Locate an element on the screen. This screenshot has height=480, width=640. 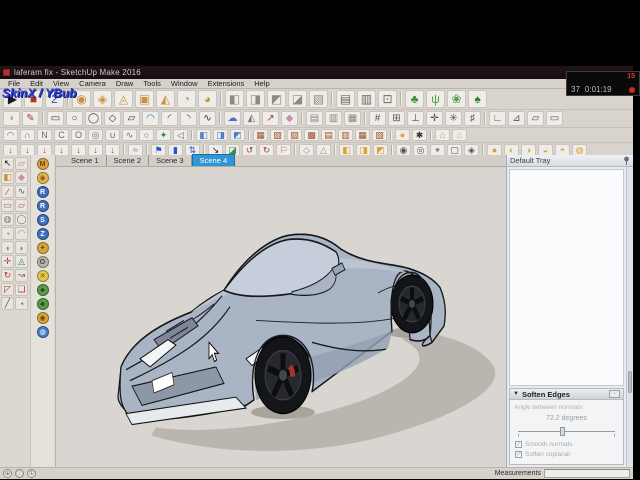
title-bar: laferam fix - SketchUp Make 2016 is located at coordinates (316, 72).